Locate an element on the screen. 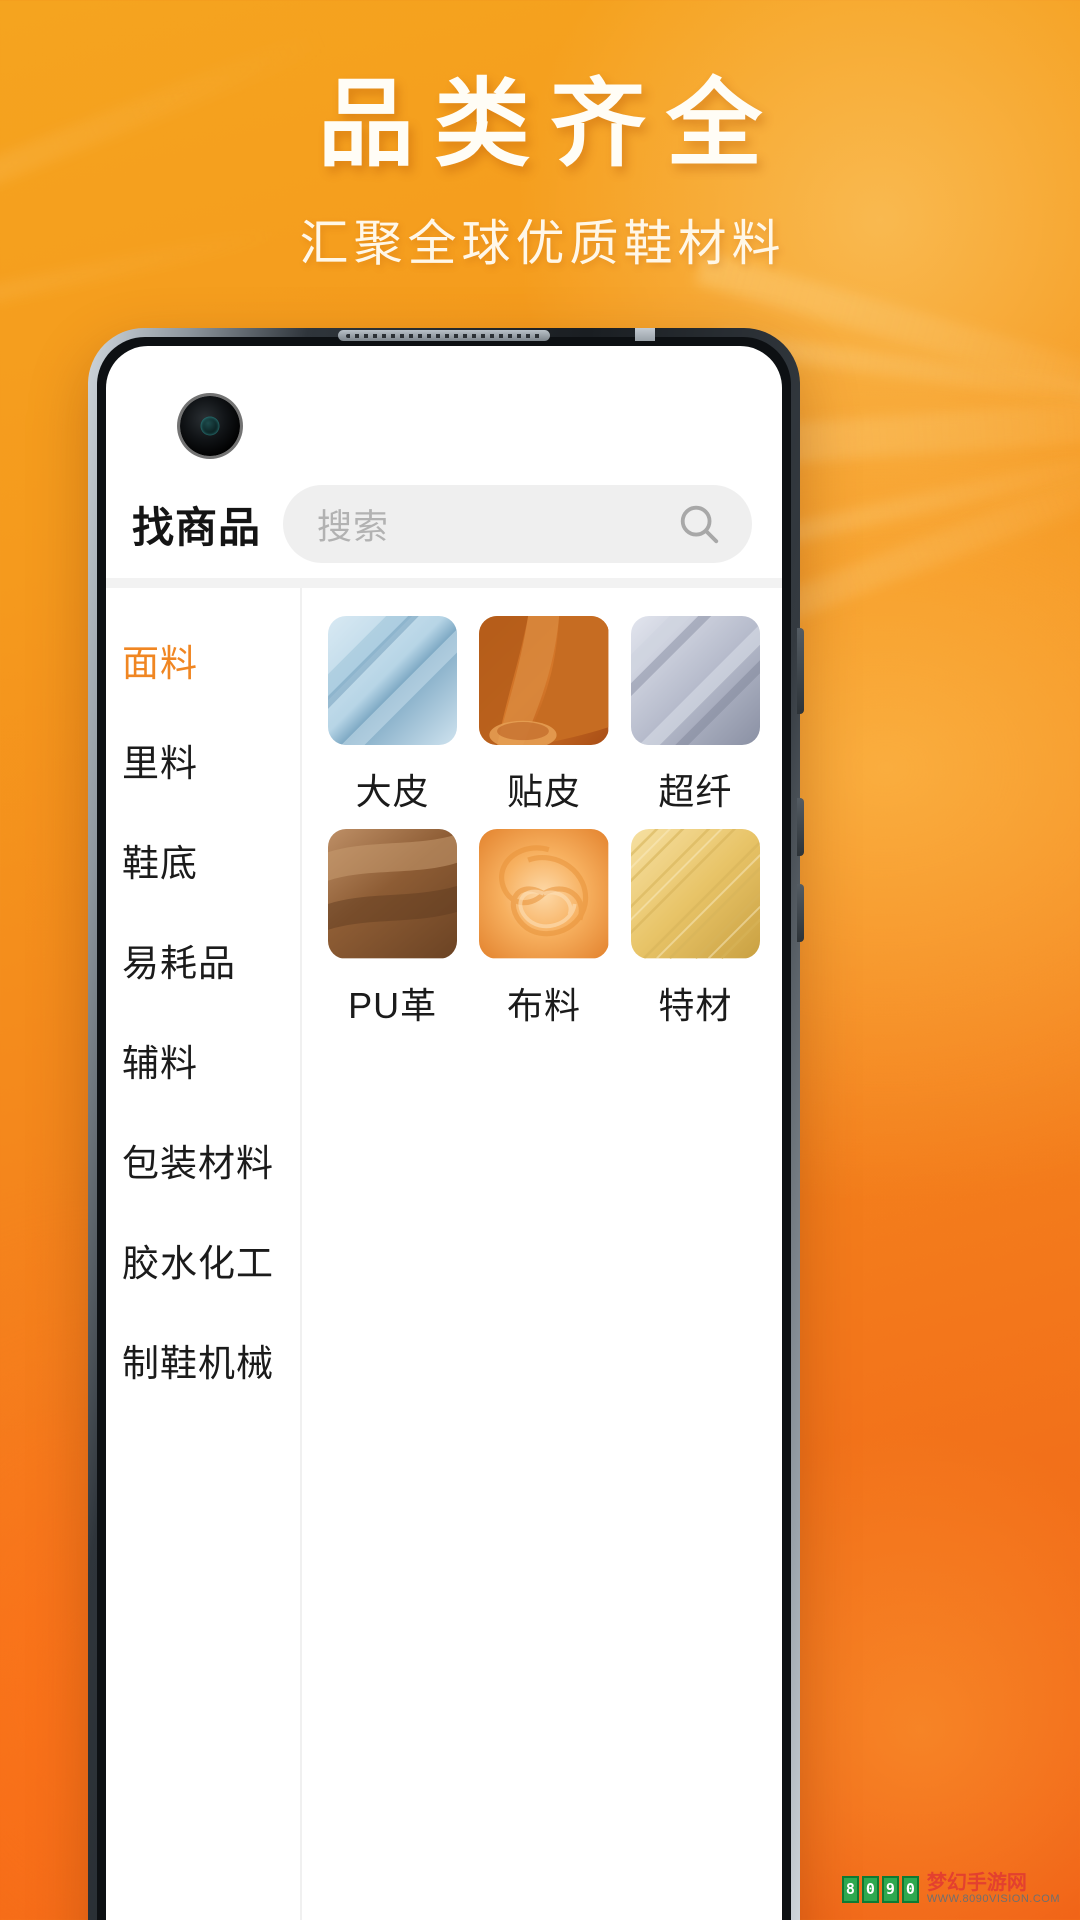 This screenshot has width=1080, height=1920. watermark-site-url: WWW.8090VISION.COM is located at coordinates (993, 1899).